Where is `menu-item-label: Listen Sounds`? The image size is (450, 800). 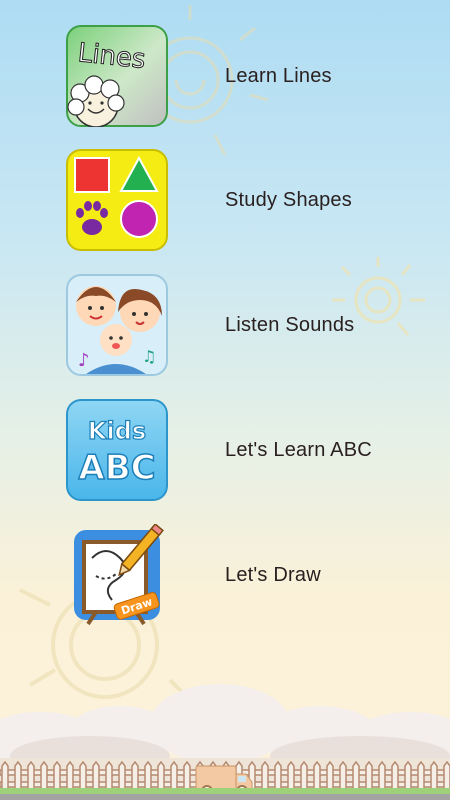
menu-item-label: Listen Sounds is located at coordinates (290, 324).